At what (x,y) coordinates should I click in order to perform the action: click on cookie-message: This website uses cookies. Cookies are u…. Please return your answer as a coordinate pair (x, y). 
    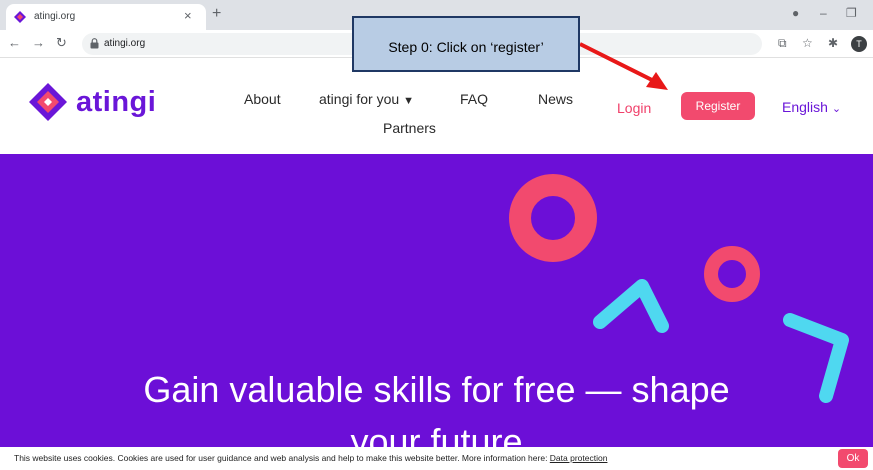
    Looking at the image, I should click on (310, 458).